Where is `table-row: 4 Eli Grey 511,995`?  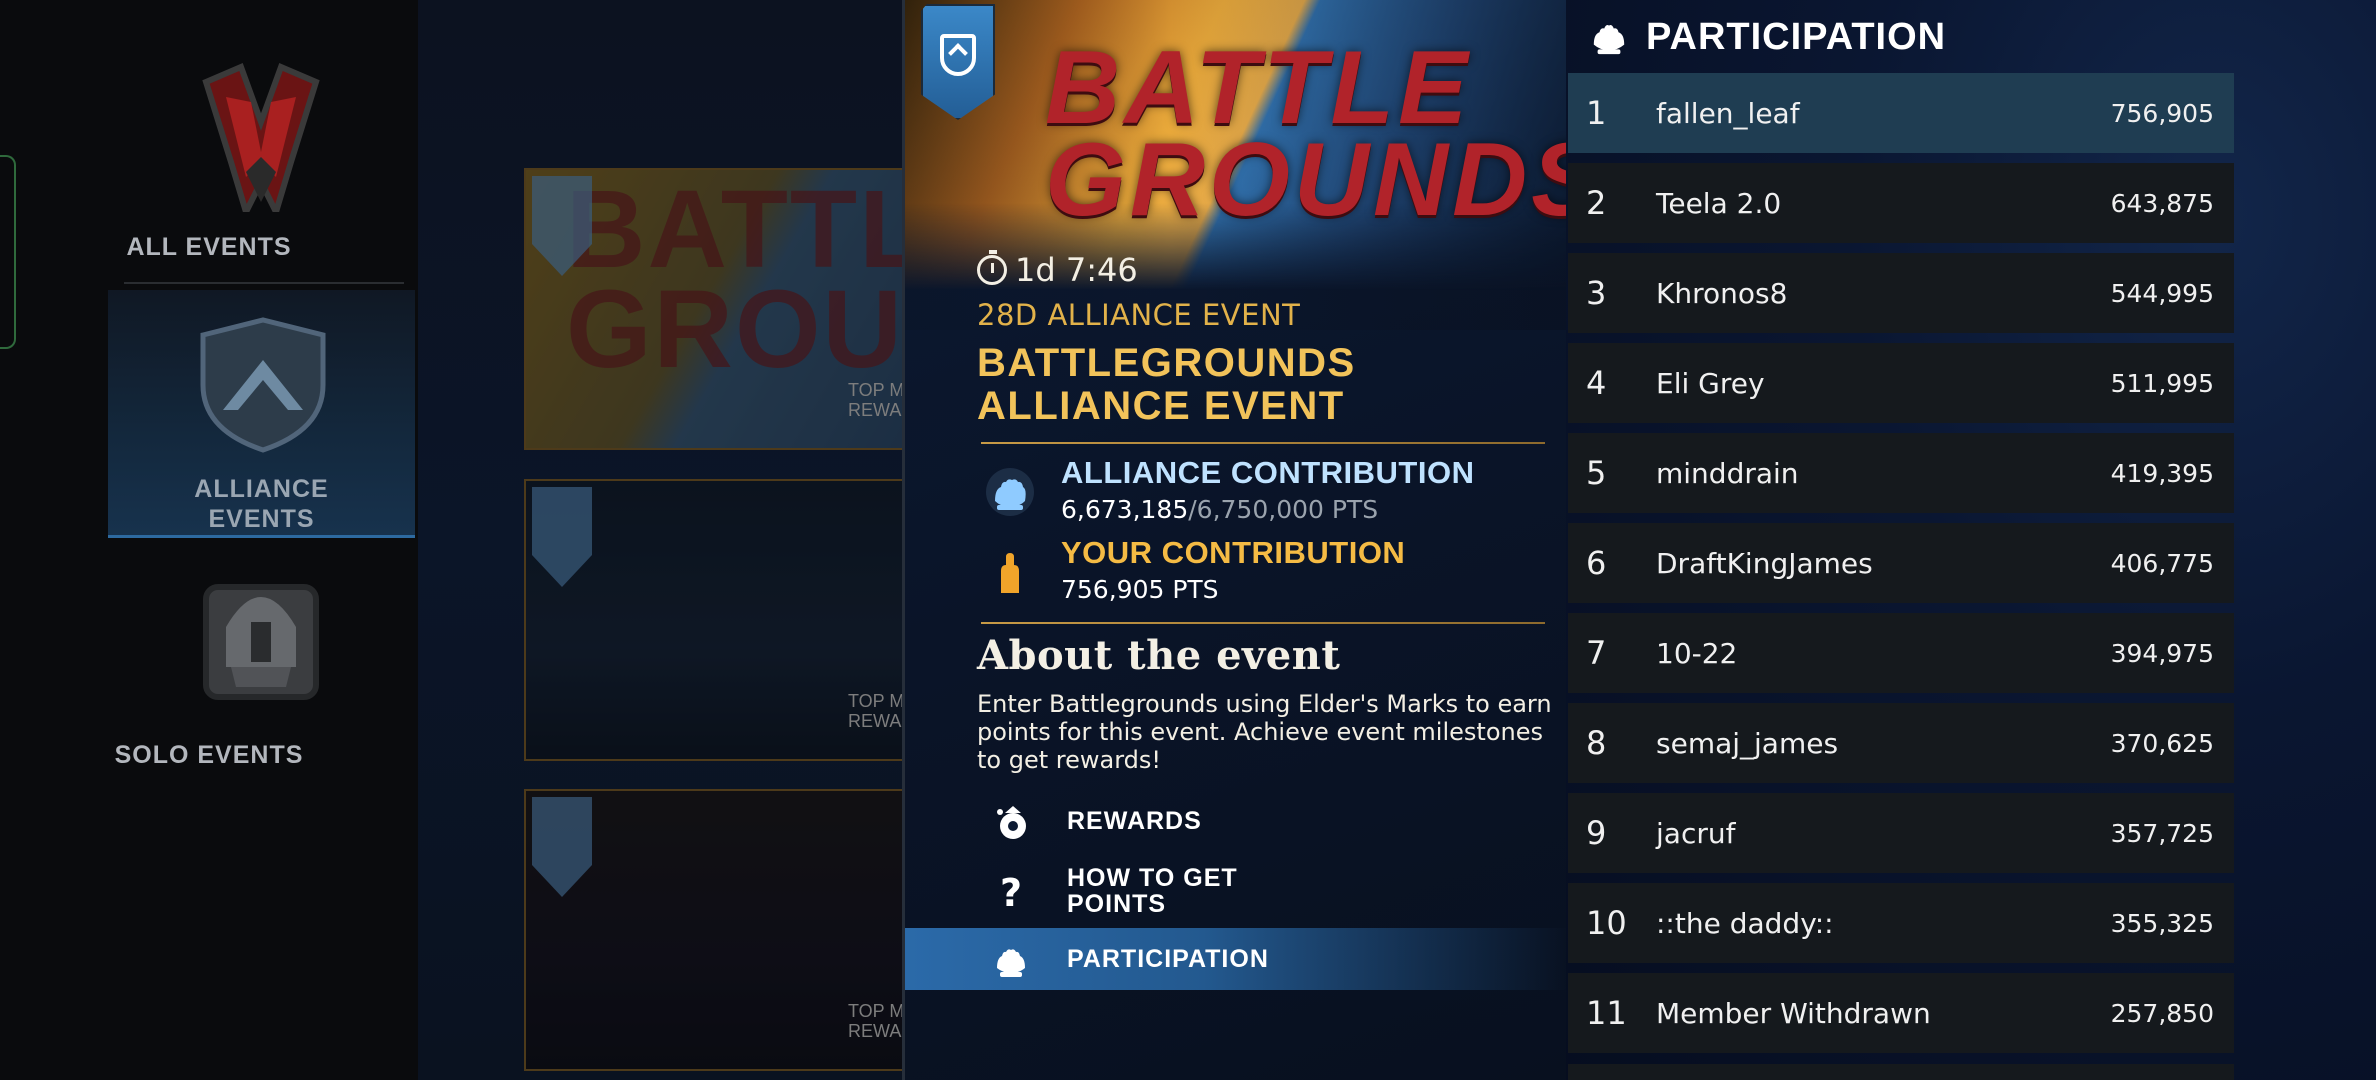
table-row: 4 Eli Grey 511,995 is located at coordinates (1901, 383).